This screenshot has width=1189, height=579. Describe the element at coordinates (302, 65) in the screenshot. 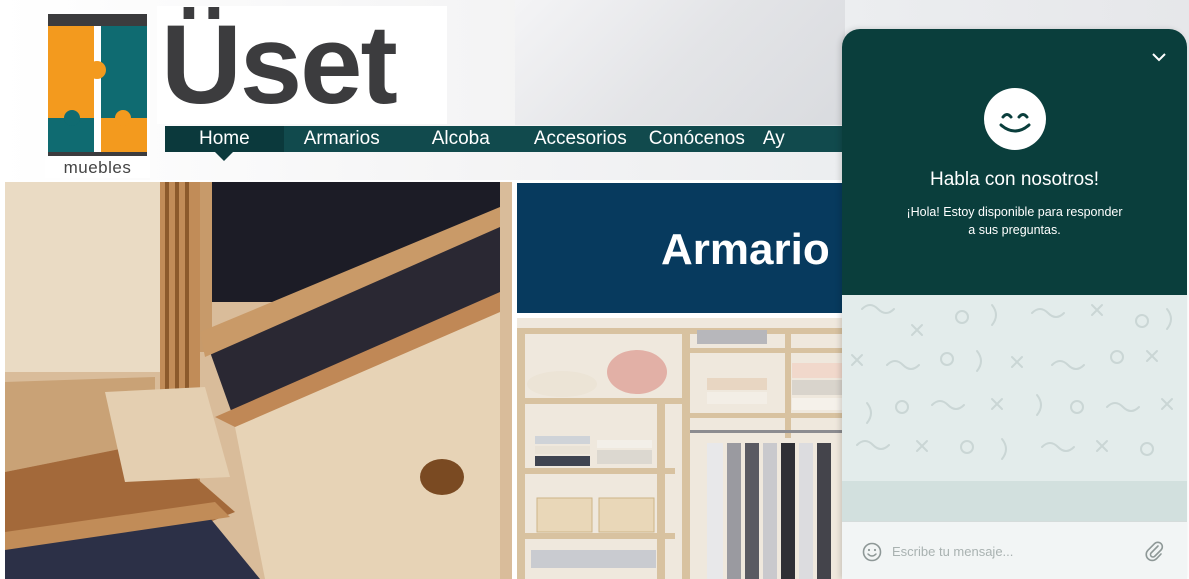

I see `brand-wordmark: Üset` at that location.